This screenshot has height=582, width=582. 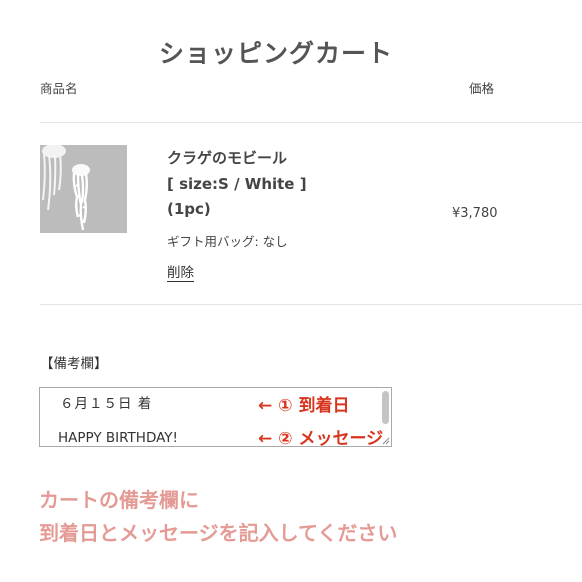 I want to click on product-name: クラゲのモビール [ size:S / White ] (1pc), so click(x=272, y=184).